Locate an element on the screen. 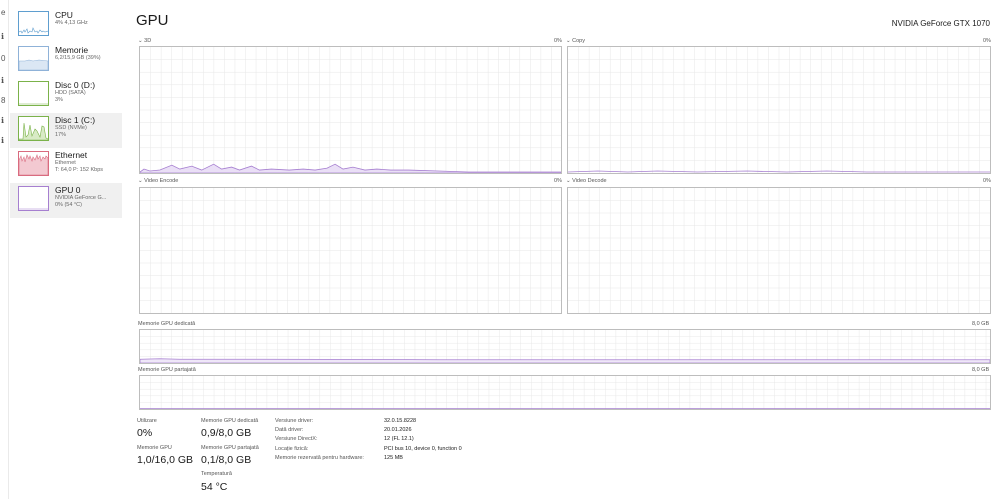 This screenshot has height=499, width=1000. engine-3d-percent: 0% is located at coordinates (558, 41).